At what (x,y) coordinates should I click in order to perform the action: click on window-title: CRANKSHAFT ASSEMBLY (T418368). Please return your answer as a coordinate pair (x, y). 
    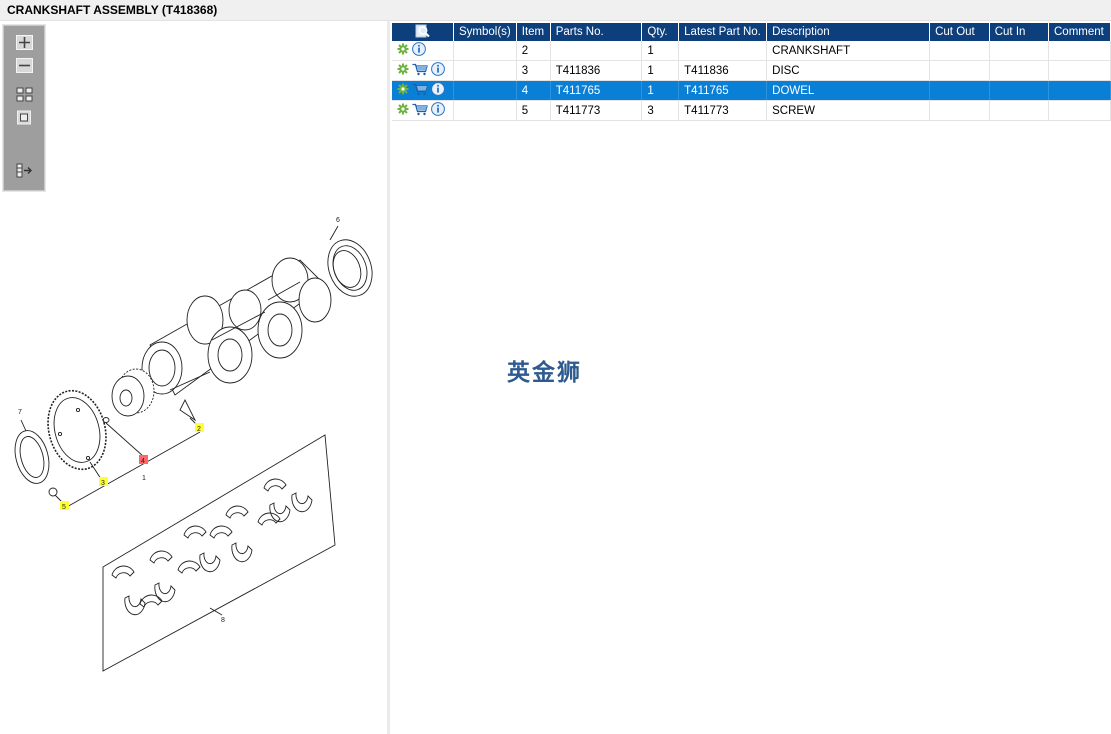
    Looking at the image, I should click on (112, 10).